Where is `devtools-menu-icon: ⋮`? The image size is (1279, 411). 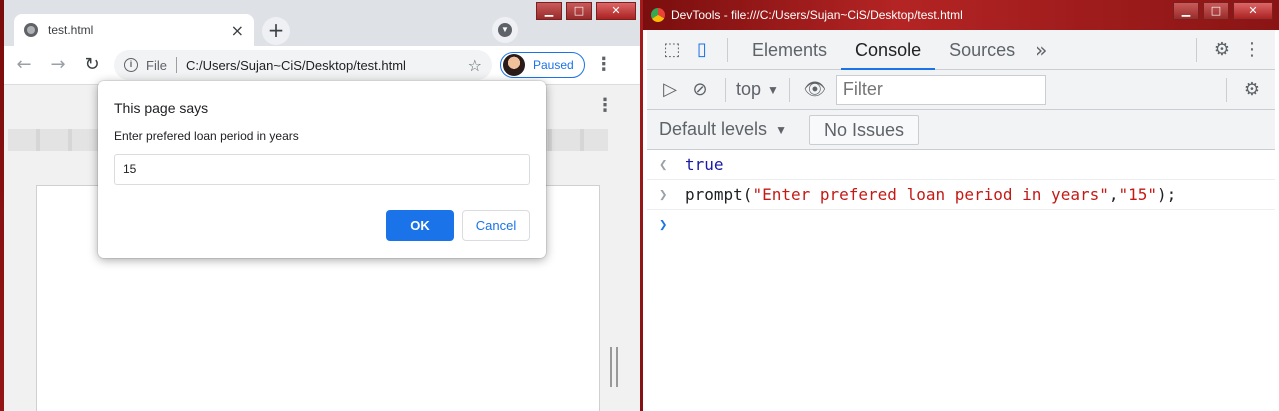
devtools-menu-icon: ⋮ is located at coordinates (1252, 50).